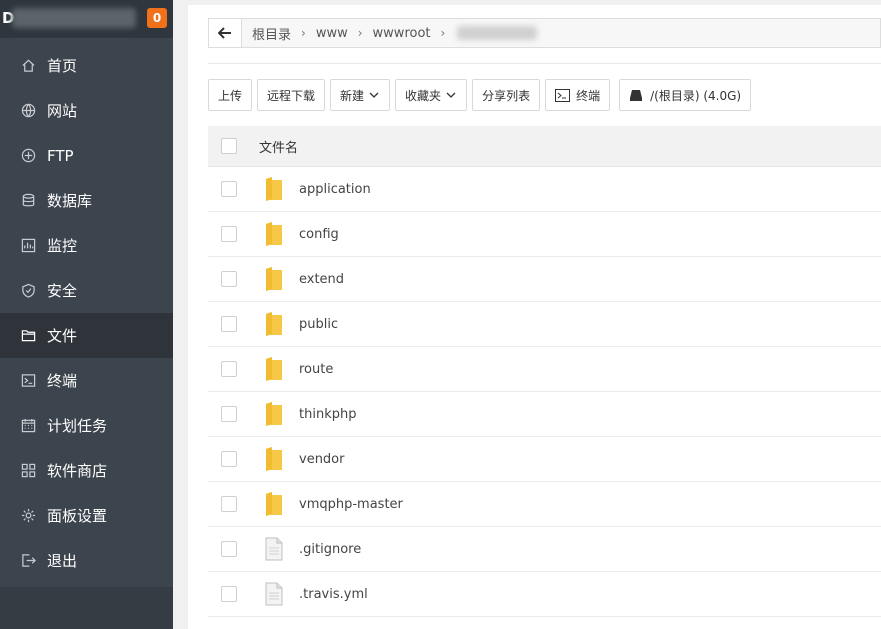 This screenshot has width=881, height=629. I want to click on sidebar-item-8: 计划任务, so click(86, 425).